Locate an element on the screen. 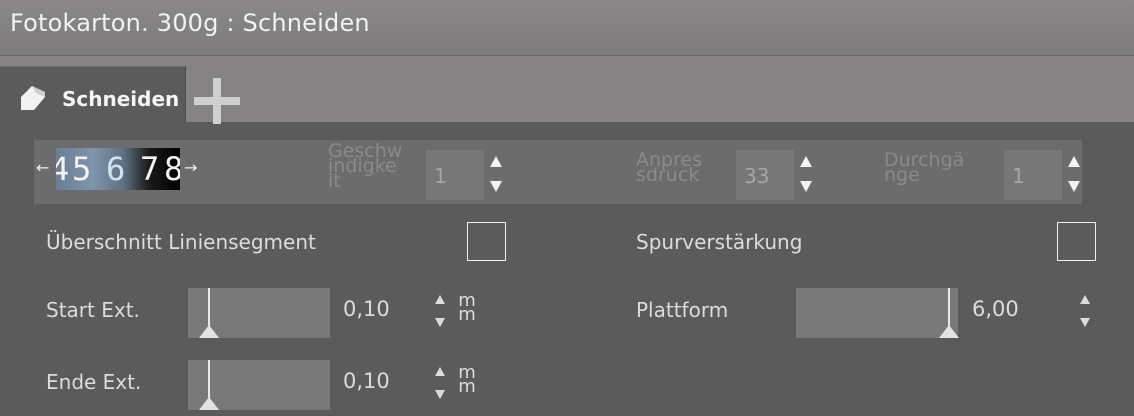 The width and height of the screenshot is (1134, 416). speed-stepper is located at coordinates (499, 174).